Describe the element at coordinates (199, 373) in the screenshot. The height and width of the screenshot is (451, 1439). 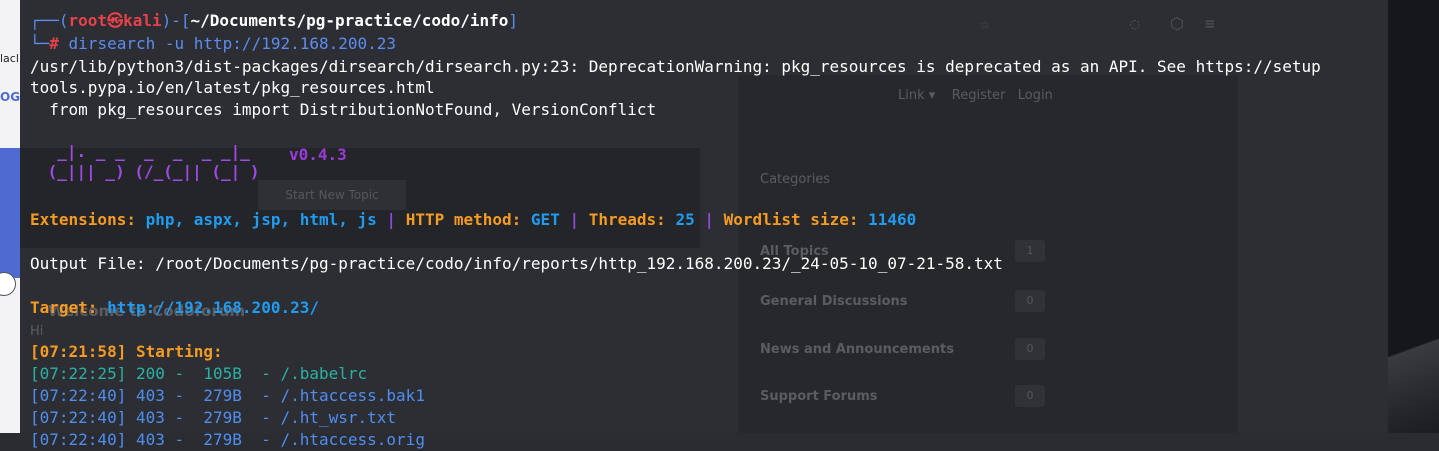
I see `result-row: [07:22:25] 200 - 105B - /.babelrc` at that location.